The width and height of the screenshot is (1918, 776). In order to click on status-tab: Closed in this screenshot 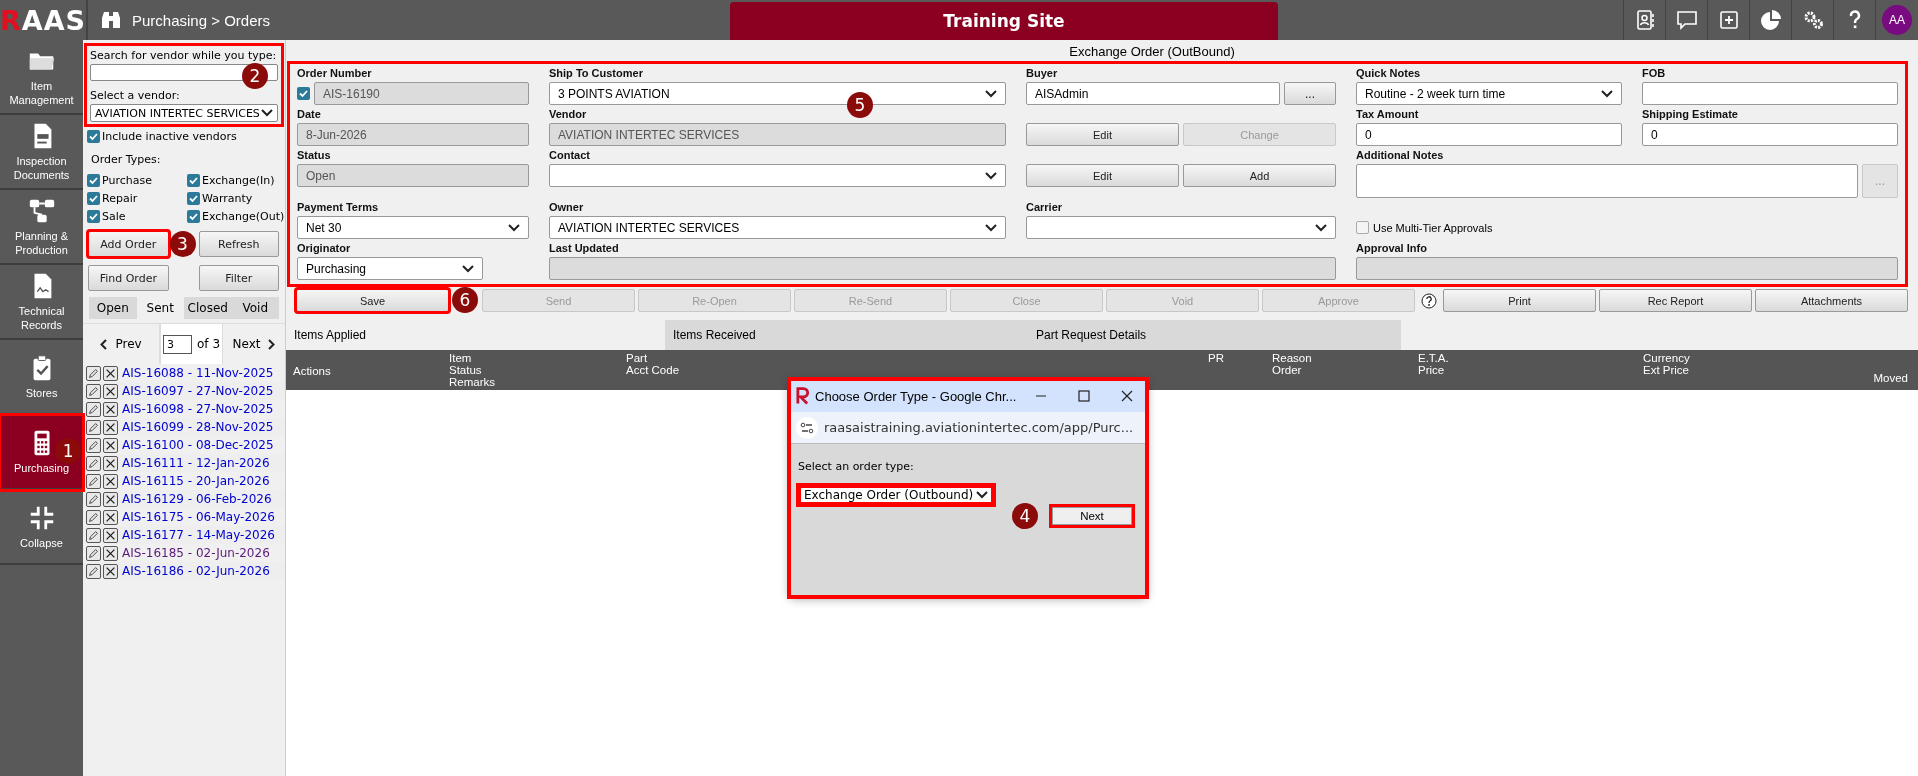, I will do `click(208, 308)`.